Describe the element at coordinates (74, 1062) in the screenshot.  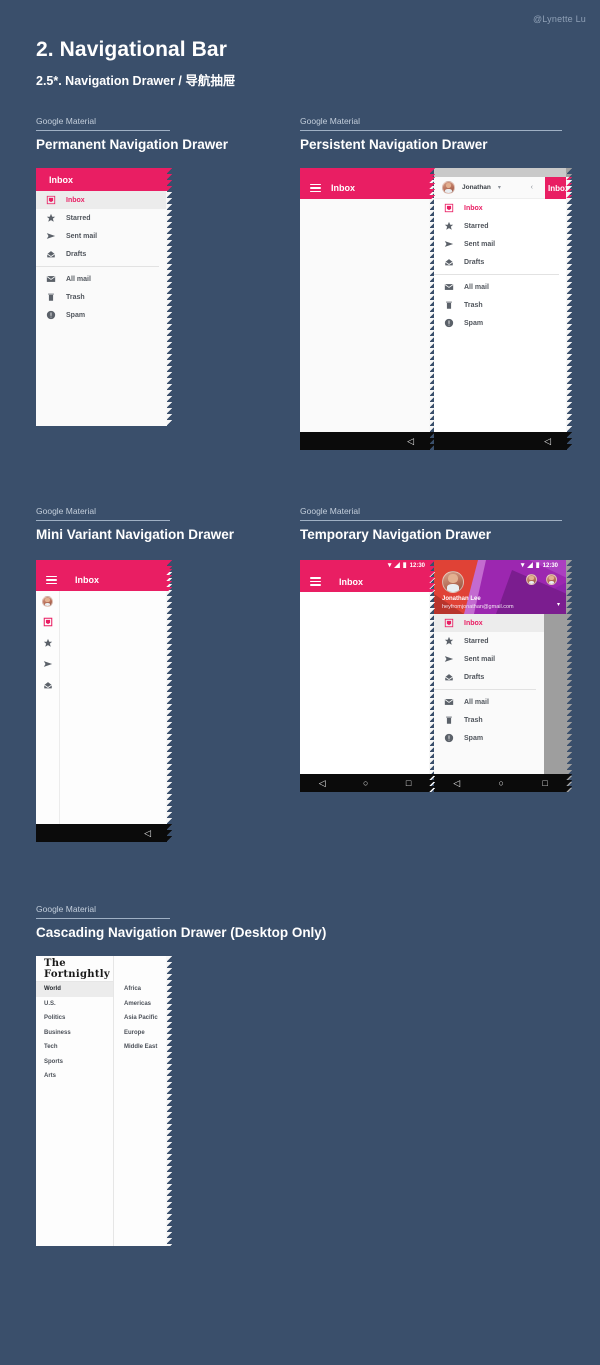
I see `cascade-item-sports: Sports` at that location.